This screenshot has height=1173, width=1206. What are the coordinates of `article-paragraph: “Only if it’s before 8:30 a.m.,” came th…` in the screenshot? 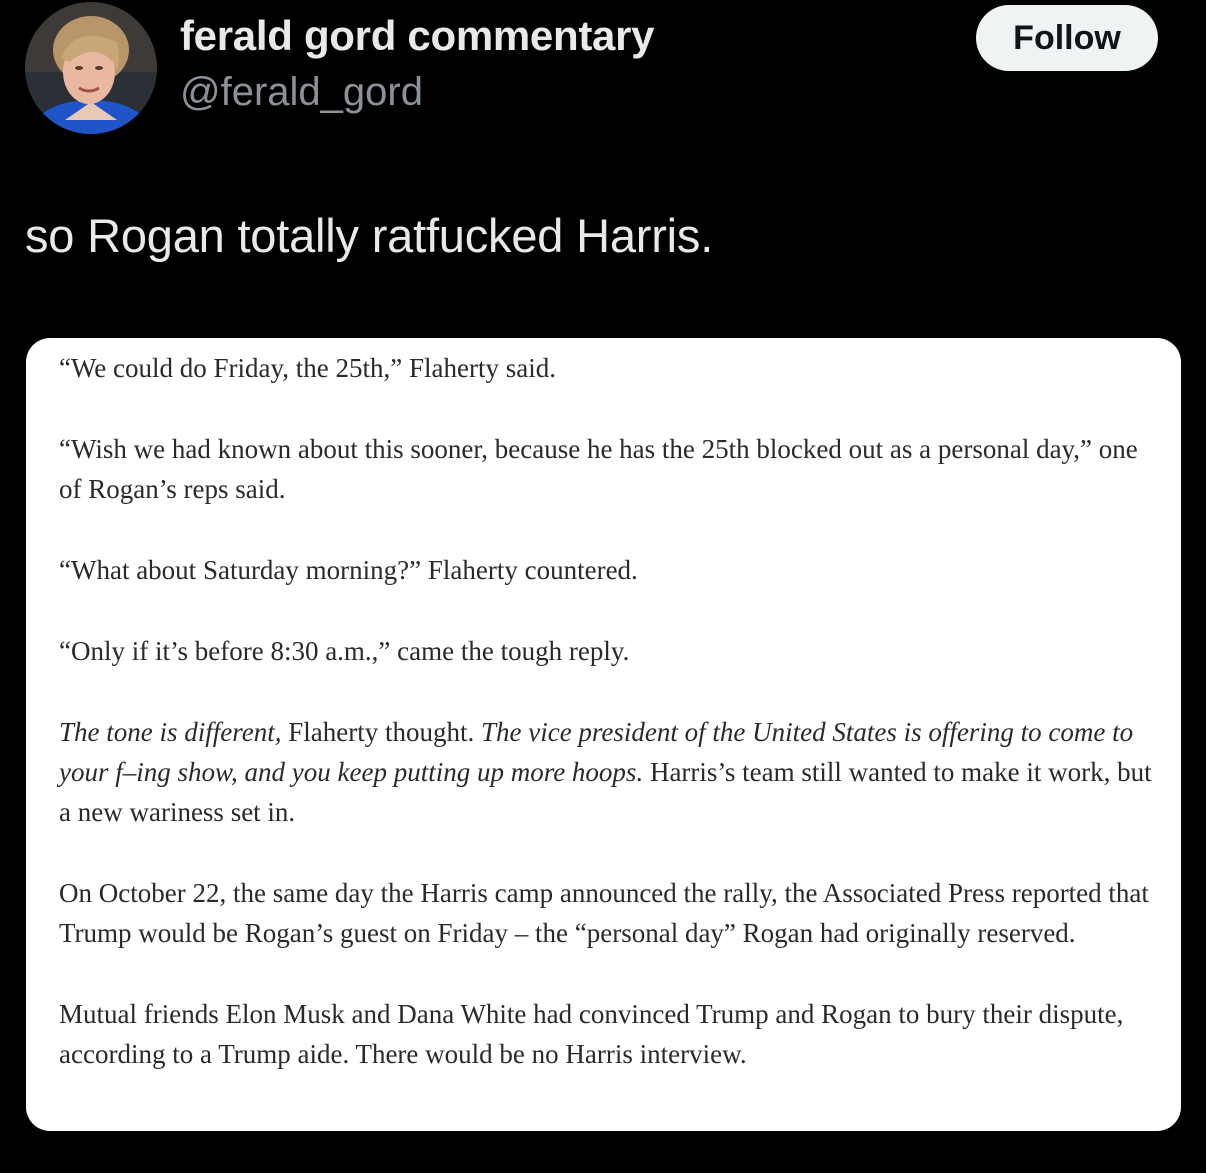 It's located at (609, 651).